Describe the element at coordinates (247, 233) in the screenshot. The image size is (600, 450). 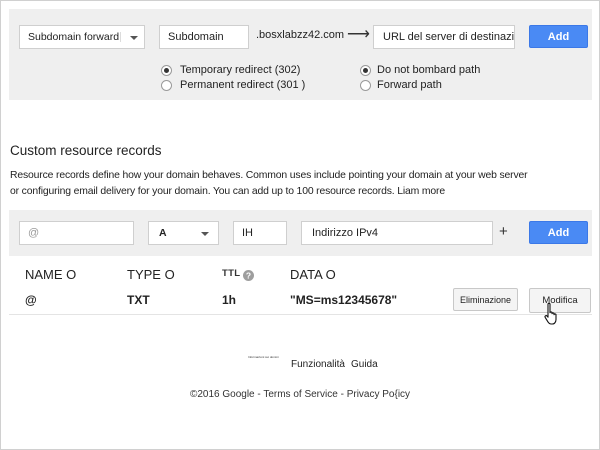
I see `record-ttl-value: IH` at that location.